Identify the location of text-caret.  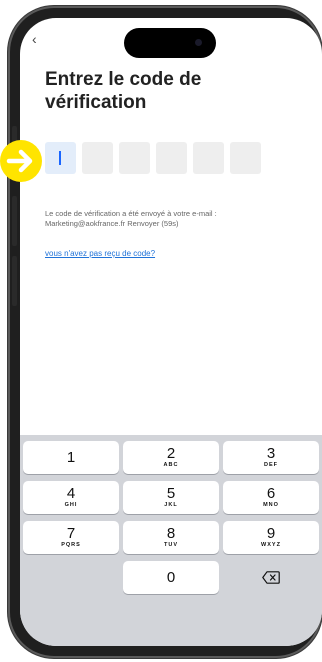
(60, 158).